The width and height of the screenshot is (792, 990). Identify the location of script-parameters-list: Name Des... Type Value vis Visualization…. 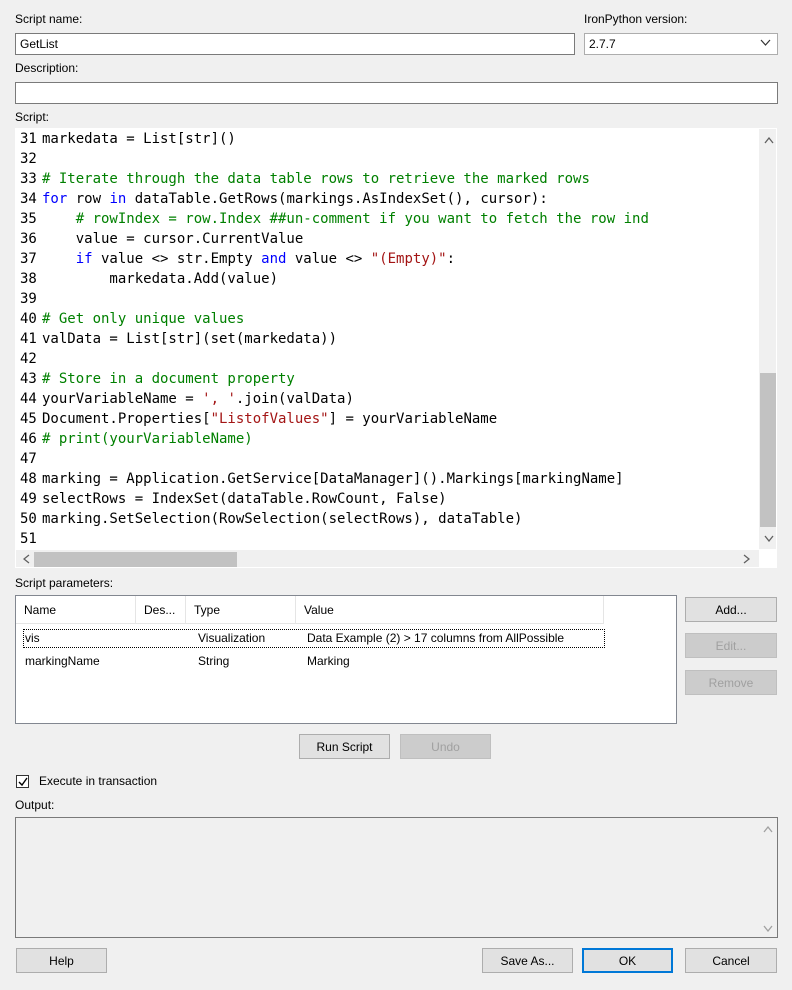
(346, 659).